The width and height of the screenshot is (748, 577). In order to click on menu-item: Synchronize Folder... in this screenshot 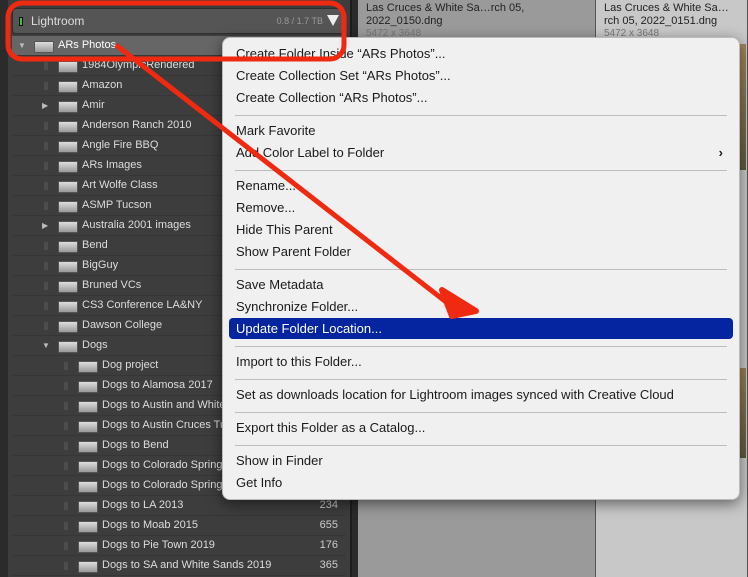, I will do `click(481, 306)`.